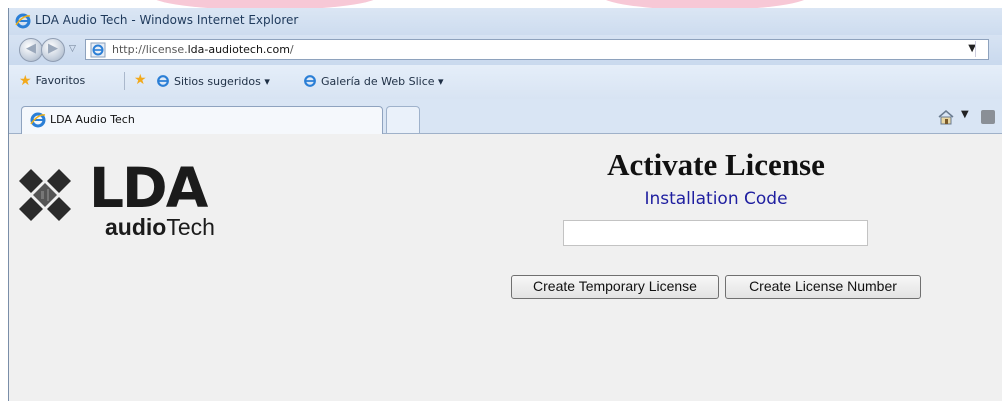  Describe the element at coordinates (505, 116) in the screenshot. I see `tab-bar: LDA Audio Tech ▼` at that location.